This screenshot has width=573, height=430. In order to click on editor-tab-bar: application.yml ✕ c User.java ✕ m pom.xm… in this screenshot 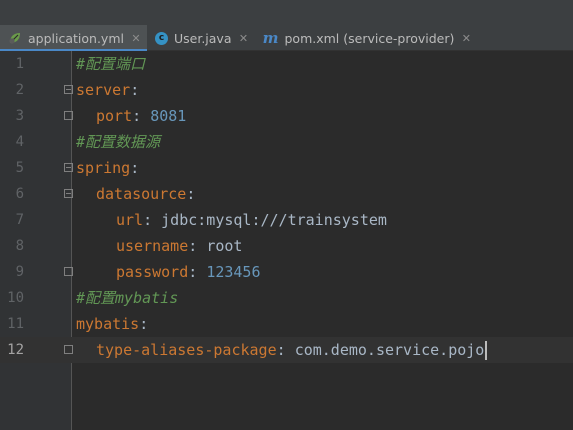, I will do `click(286, 38)`.